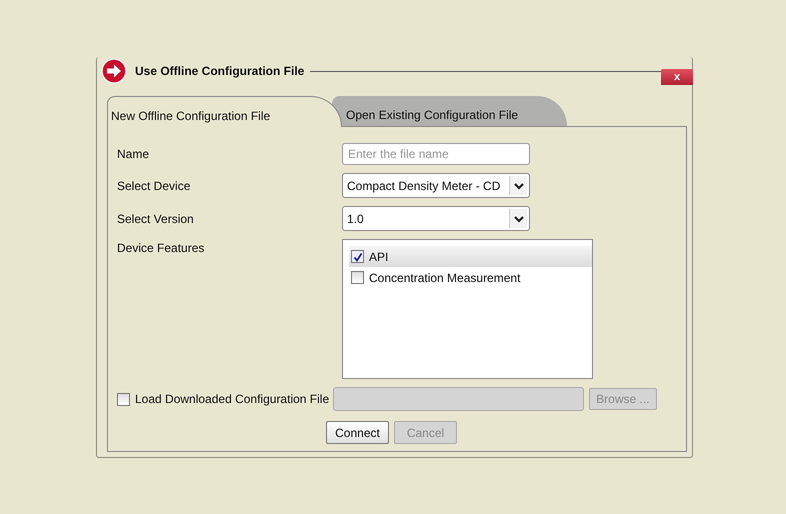  What do you see at coordinates (156, 219) in the screenshot?
I see `field-label: Select Version` at bounding box center [156, 219].